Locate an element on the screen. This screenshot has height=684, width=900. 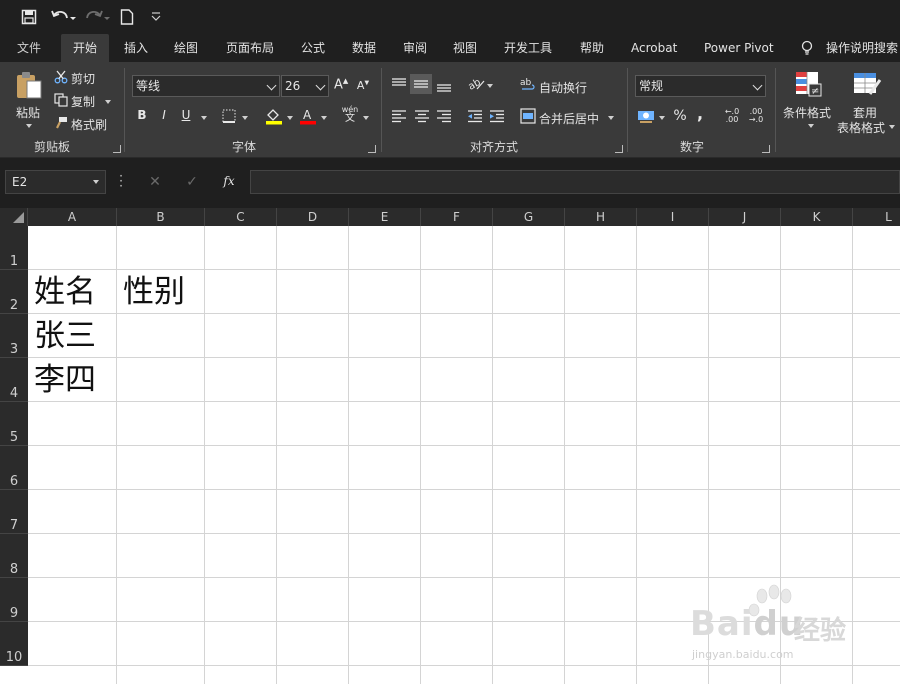
column-header-a: A is located at coordinates (72, 217).